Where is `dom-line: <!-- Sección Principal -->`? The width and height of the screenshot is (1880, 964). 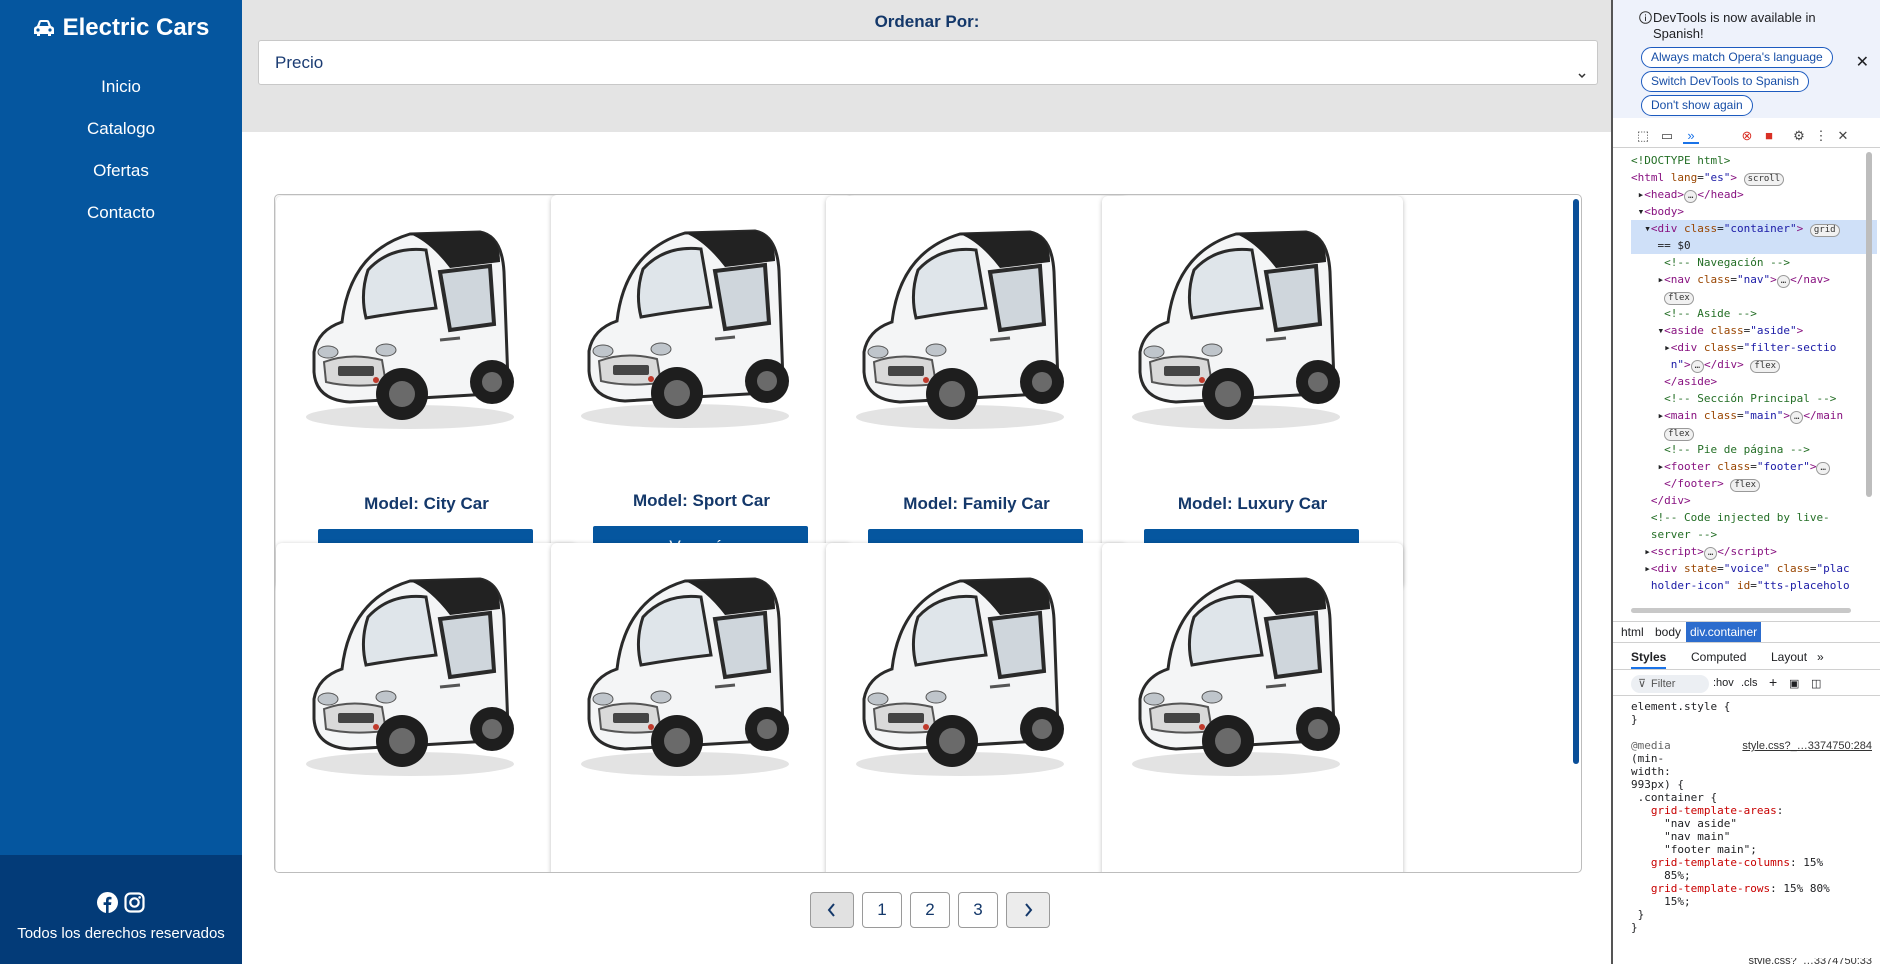
dom-line: <!-- Sección Principal --> is located at coordinates (1754, 398).